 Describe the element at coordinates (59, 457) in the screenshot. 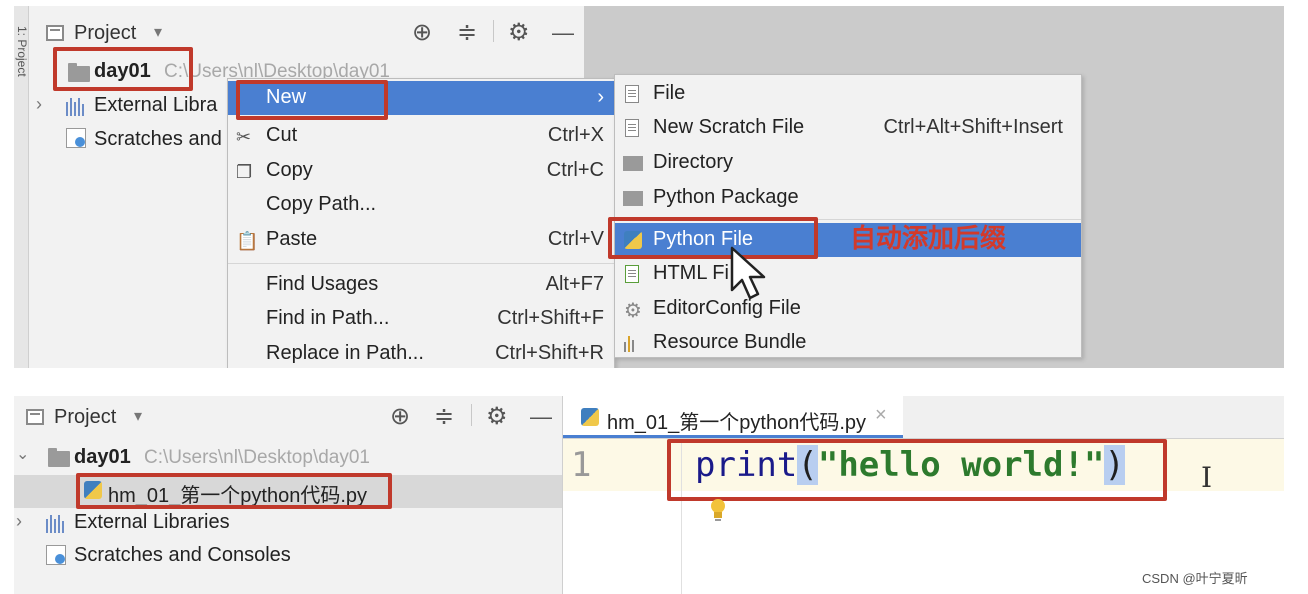

I see `folder-icon` at that location.